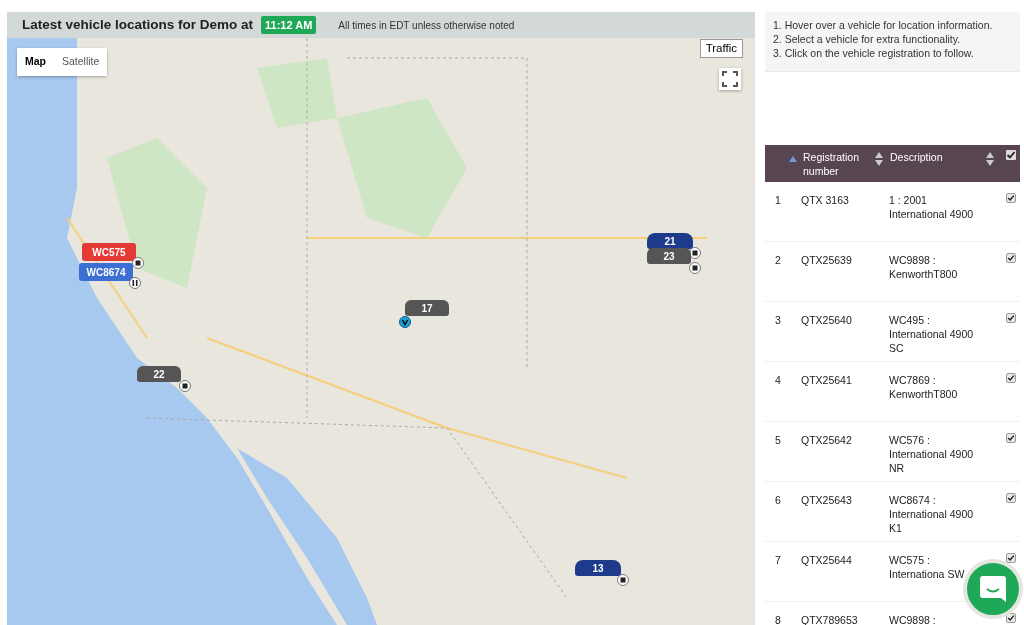 This screenshot has width=1024, height=625. Describe the element at coordinates (932, 207) in the screenshot. I see `vehicle-description: 1 : 2001 International 4900` at that location.